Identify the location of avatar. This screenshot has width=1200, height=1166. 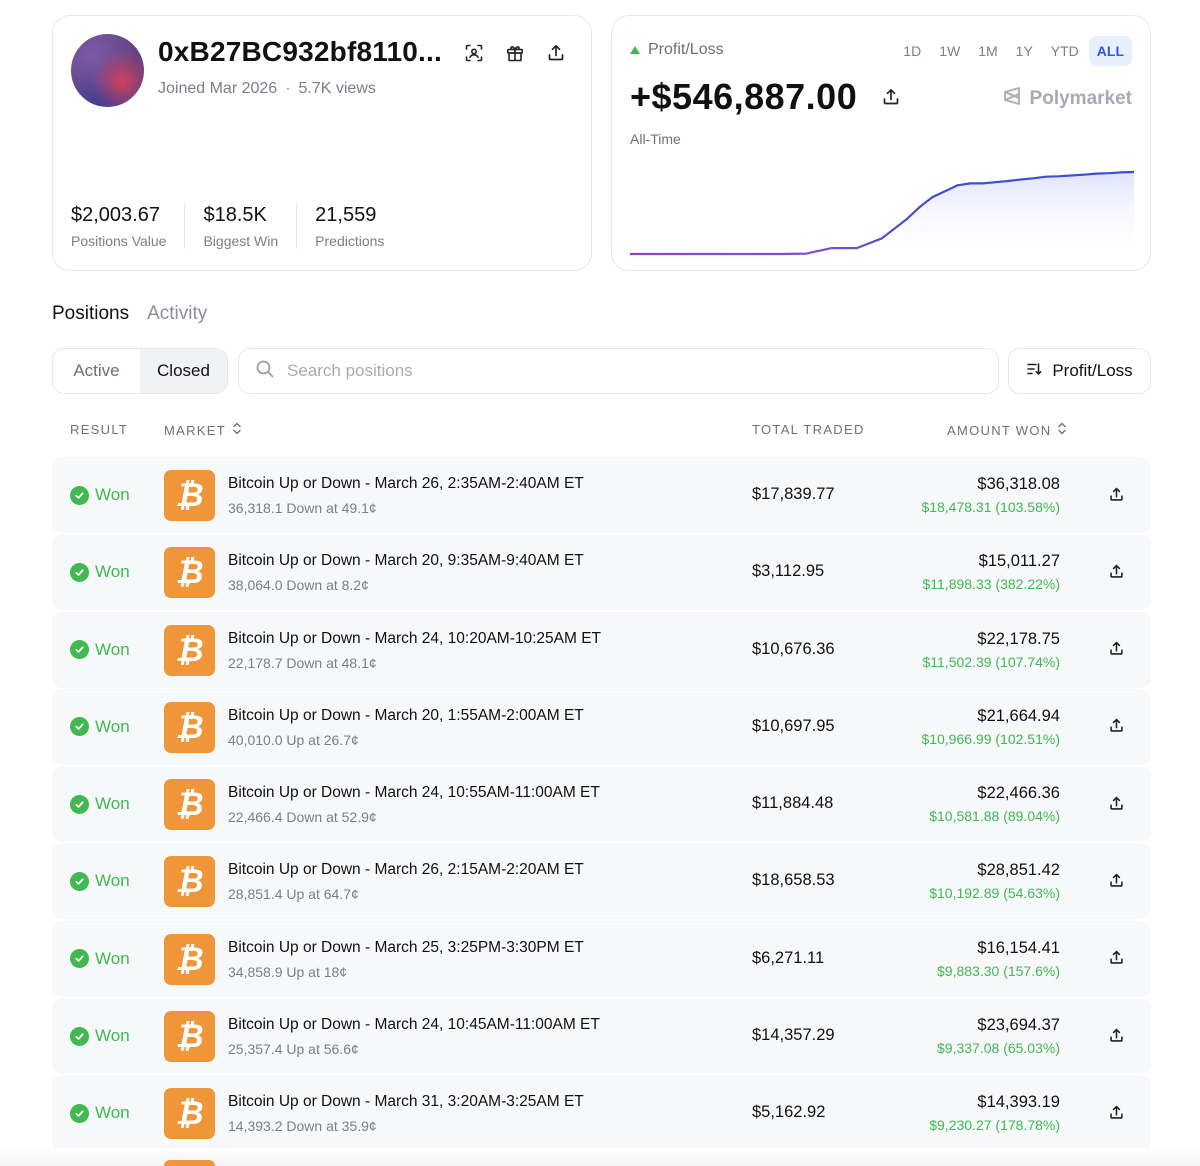
(107, 70).